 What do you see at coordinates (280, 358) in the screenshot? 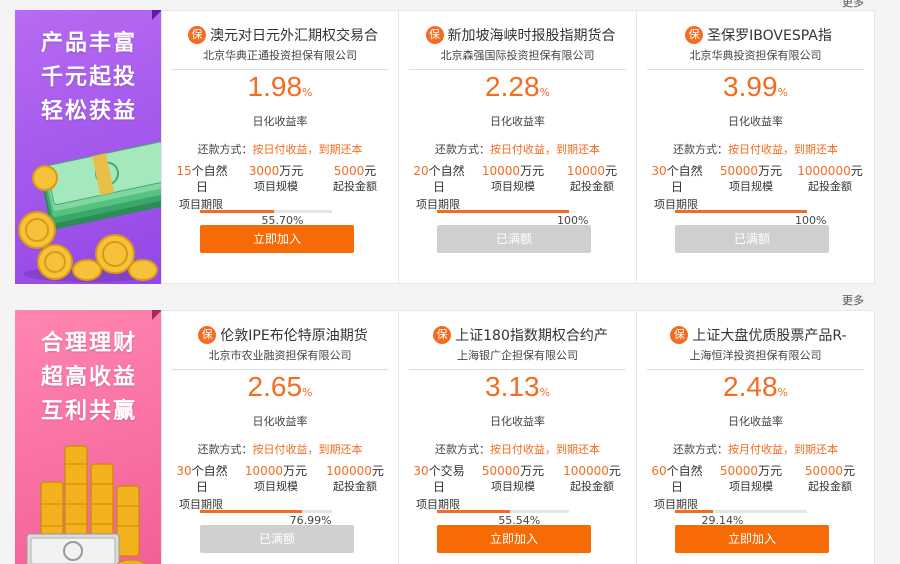
I see `guarantor-company: 北京市农业融资担保有限公司` at bounding box center [280, 358].